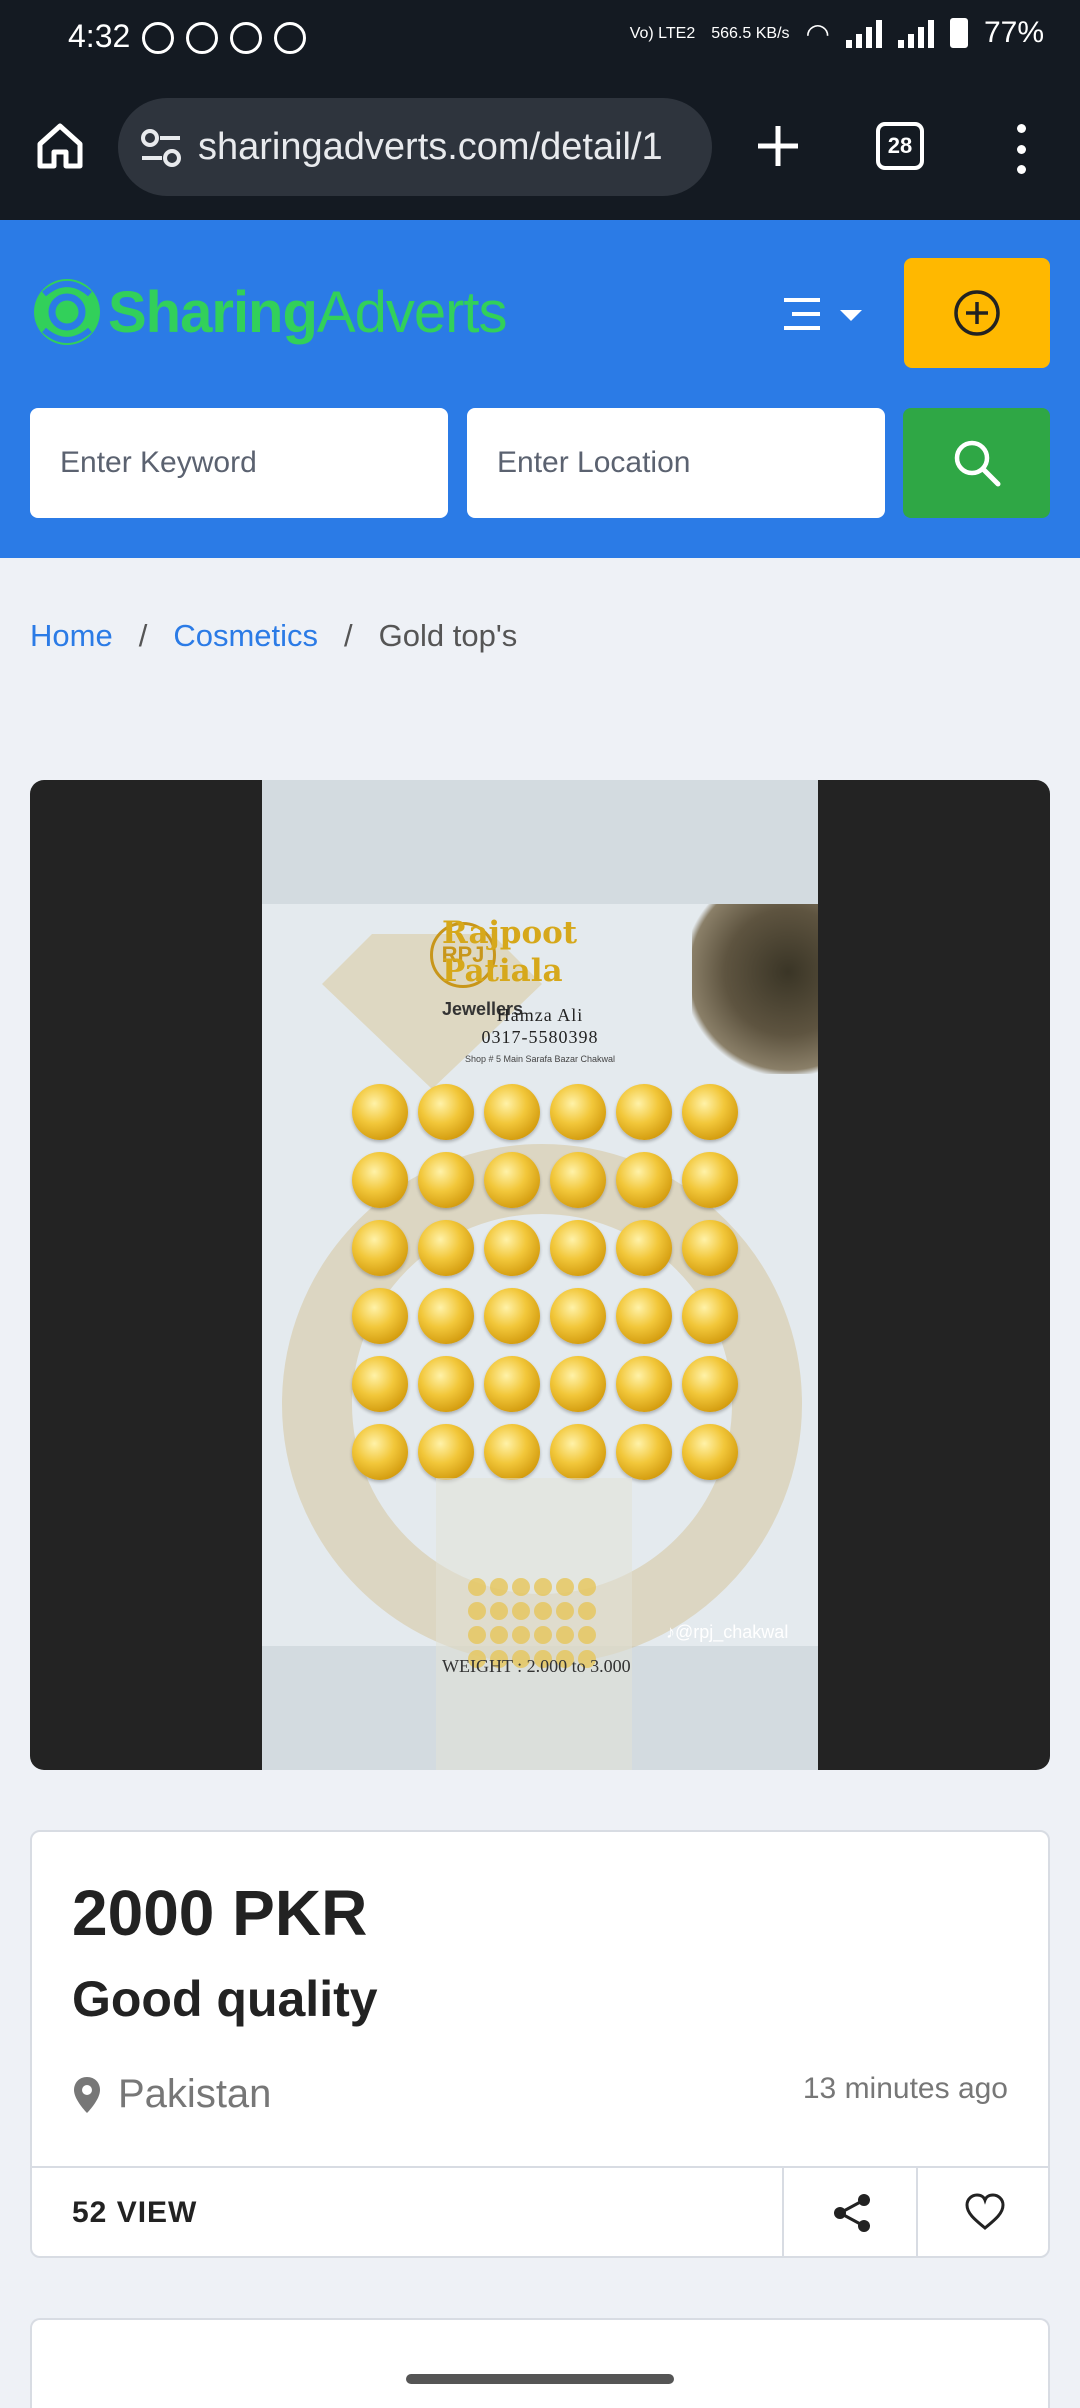 The image size is (1080, 2408). What do you see at coordinates (1021, 149) in the screenshot?
I see `more-options-icon` at bounding box center [1021, 149].